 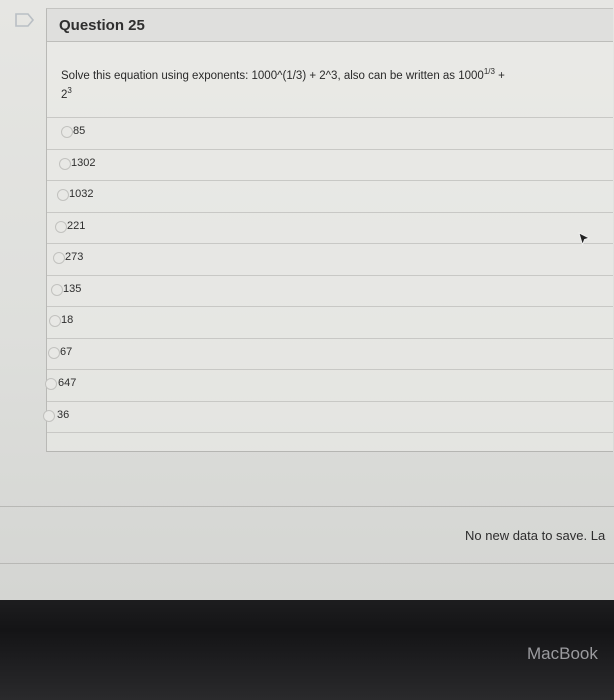 I want to click on answer-option-label: 85, so click(x=79, y=131).